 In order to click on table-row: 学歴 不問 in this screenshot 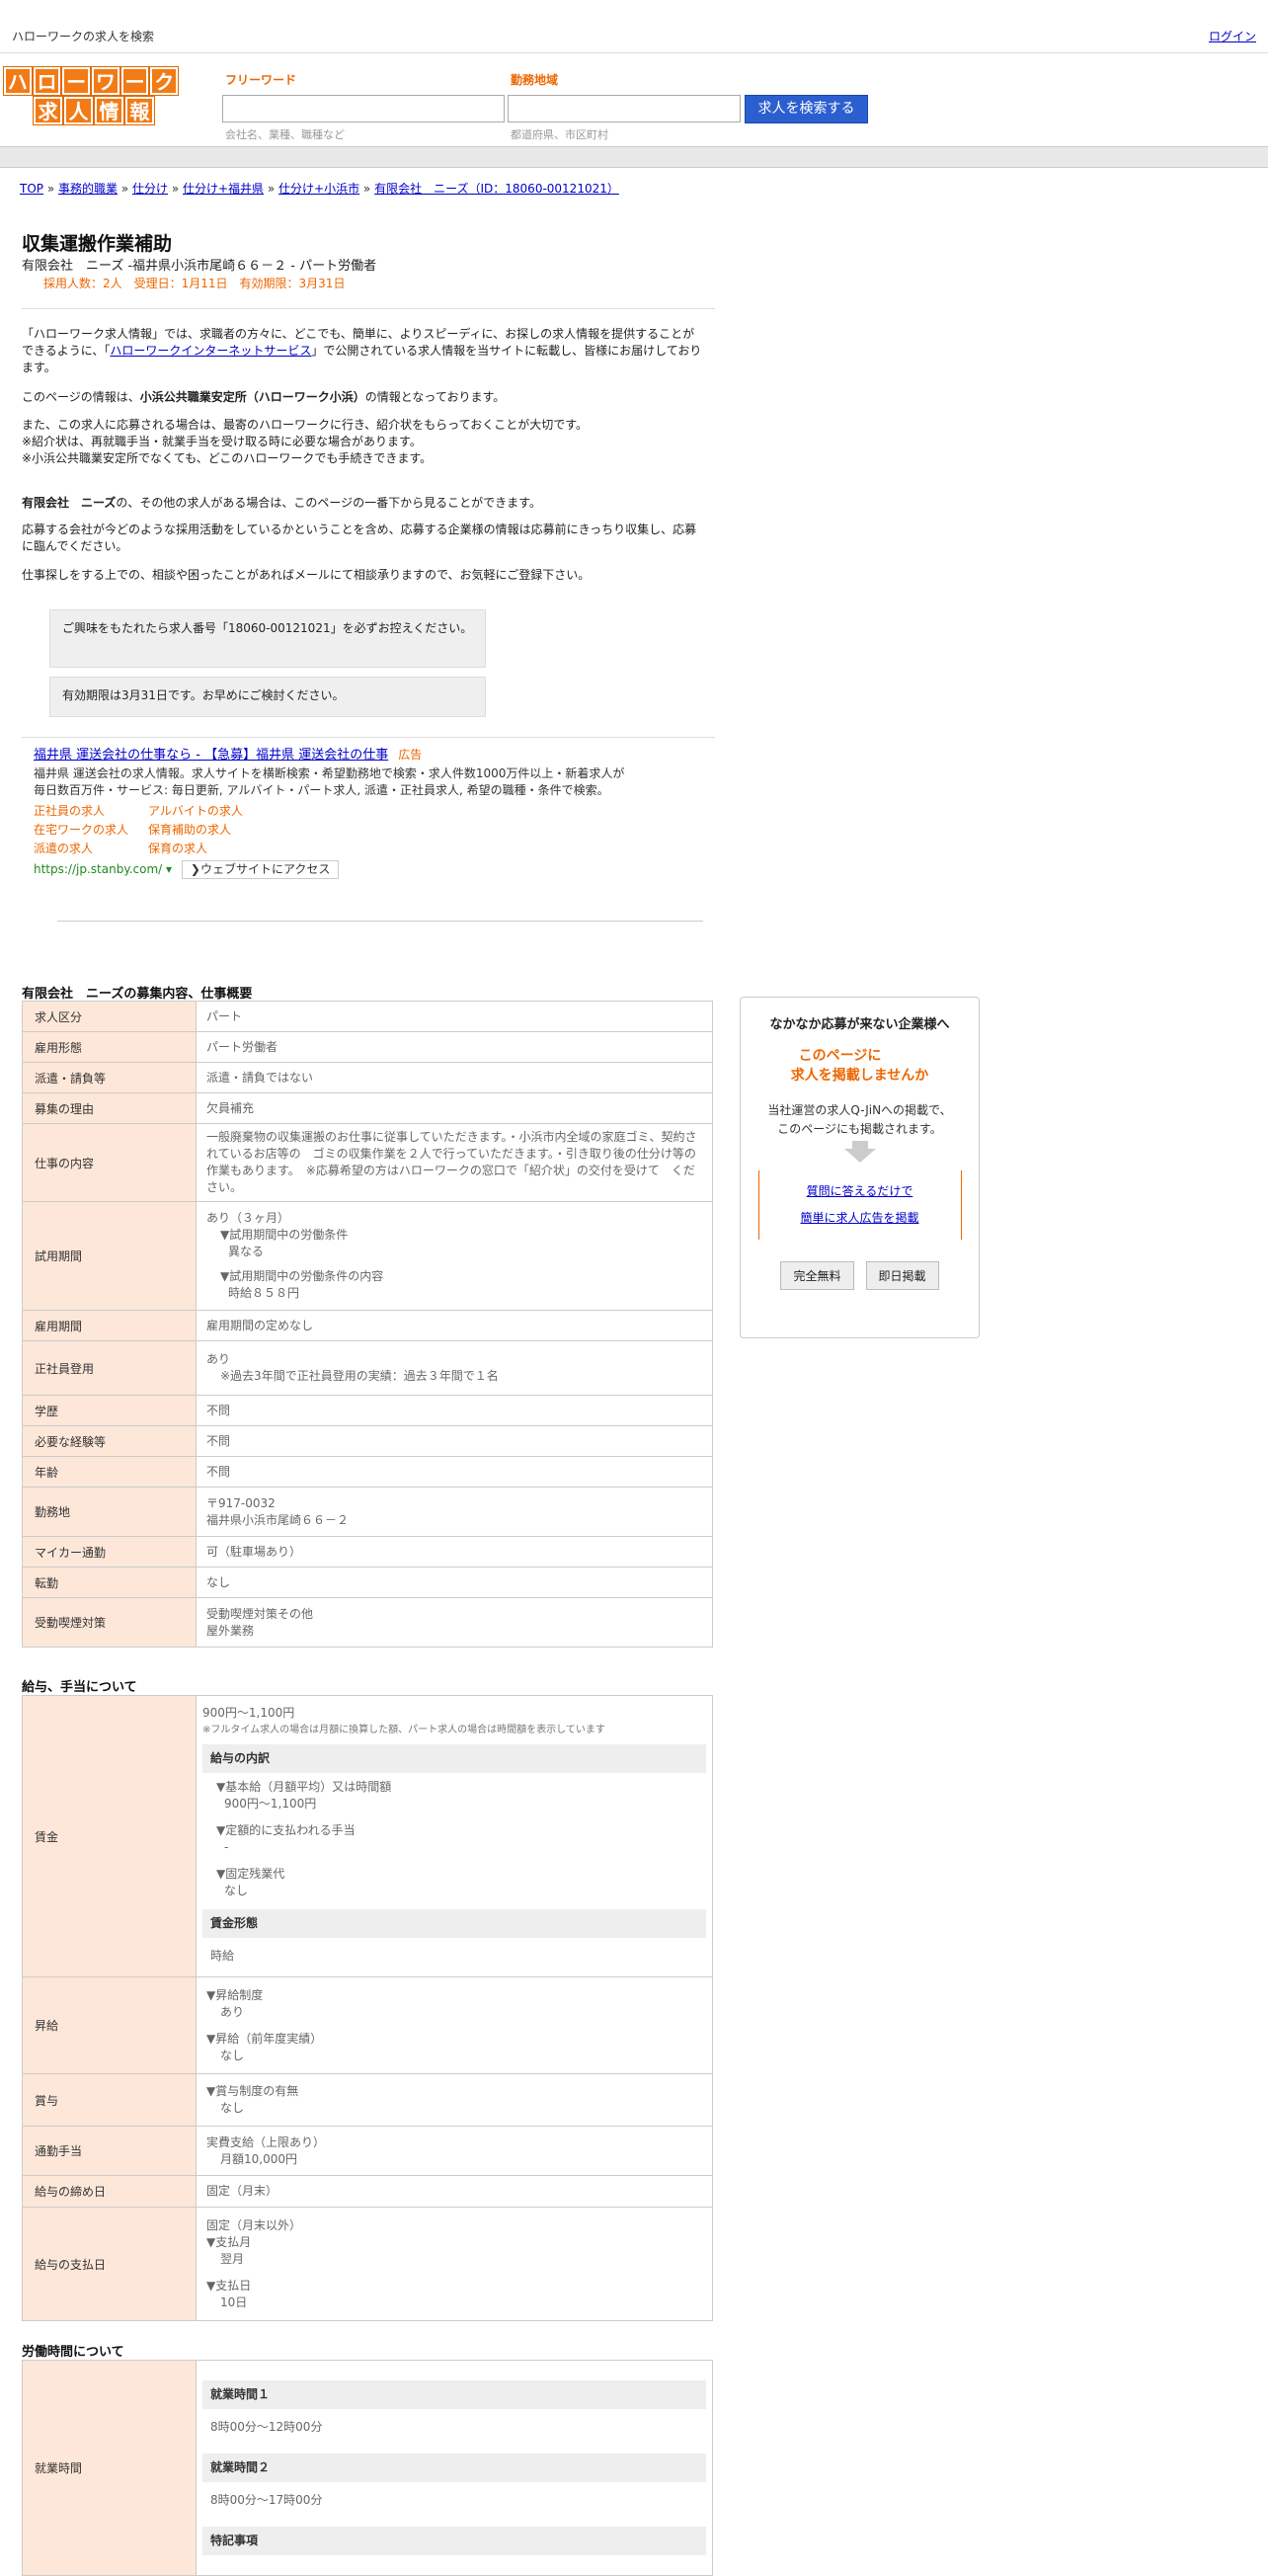, I will do `click(367, 1410)`.